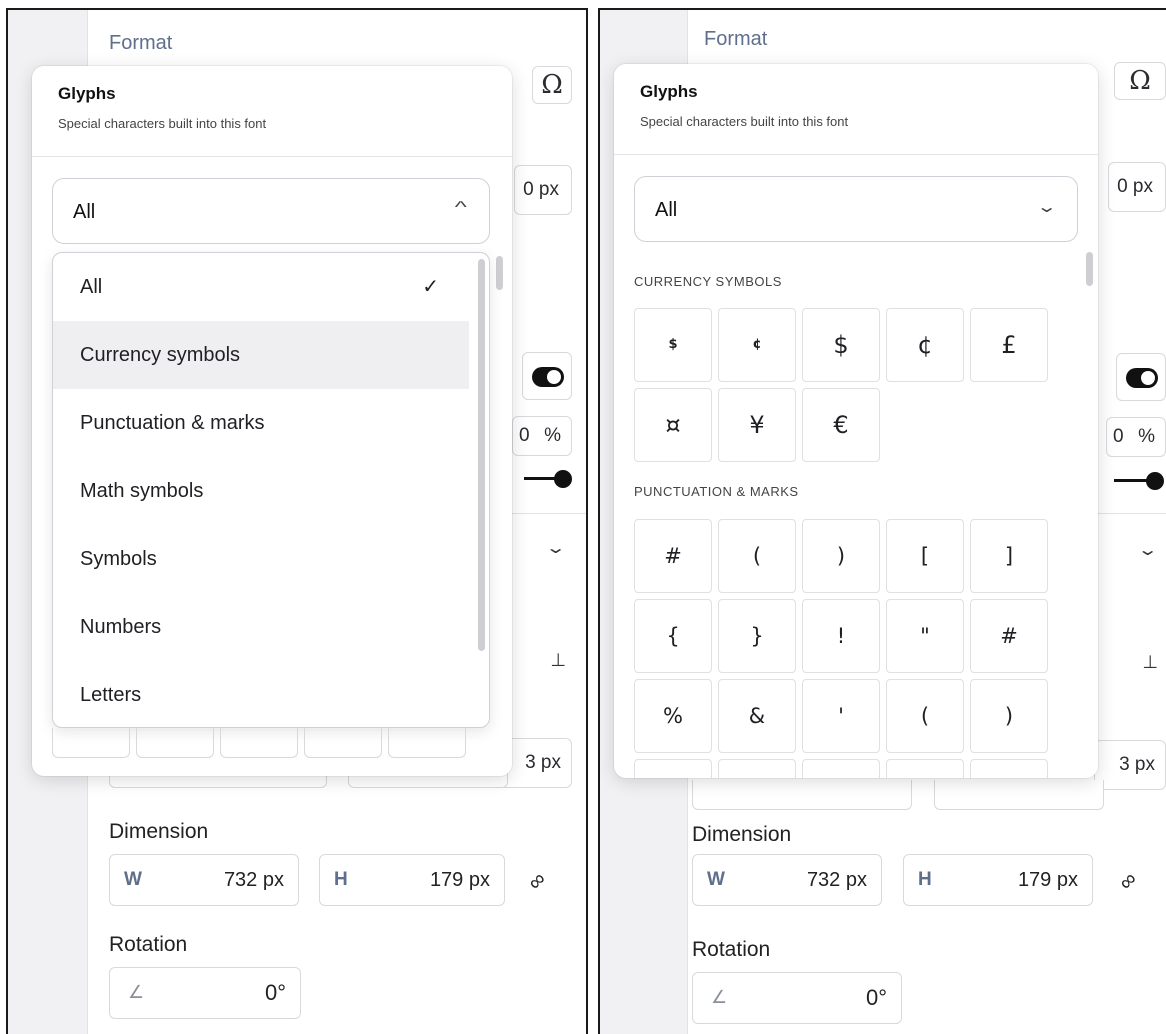 The image size is (1166, 1034). Describe the element at coordinates (673, 716) in the screenshot. I see `glyph-cell: %` at that location.